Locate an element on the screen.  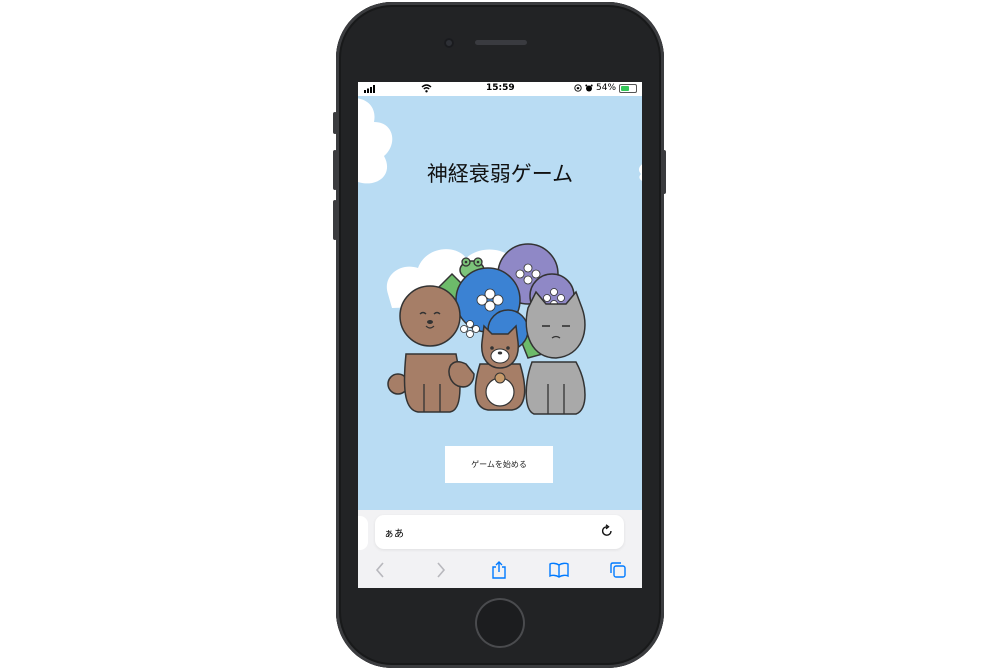
home-button is located at coordinates (500, 623).